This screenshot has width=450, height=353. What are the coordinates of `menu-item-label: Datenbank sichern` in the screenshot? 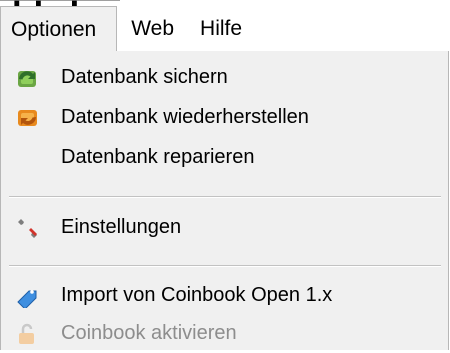 It's located at (144, 77).